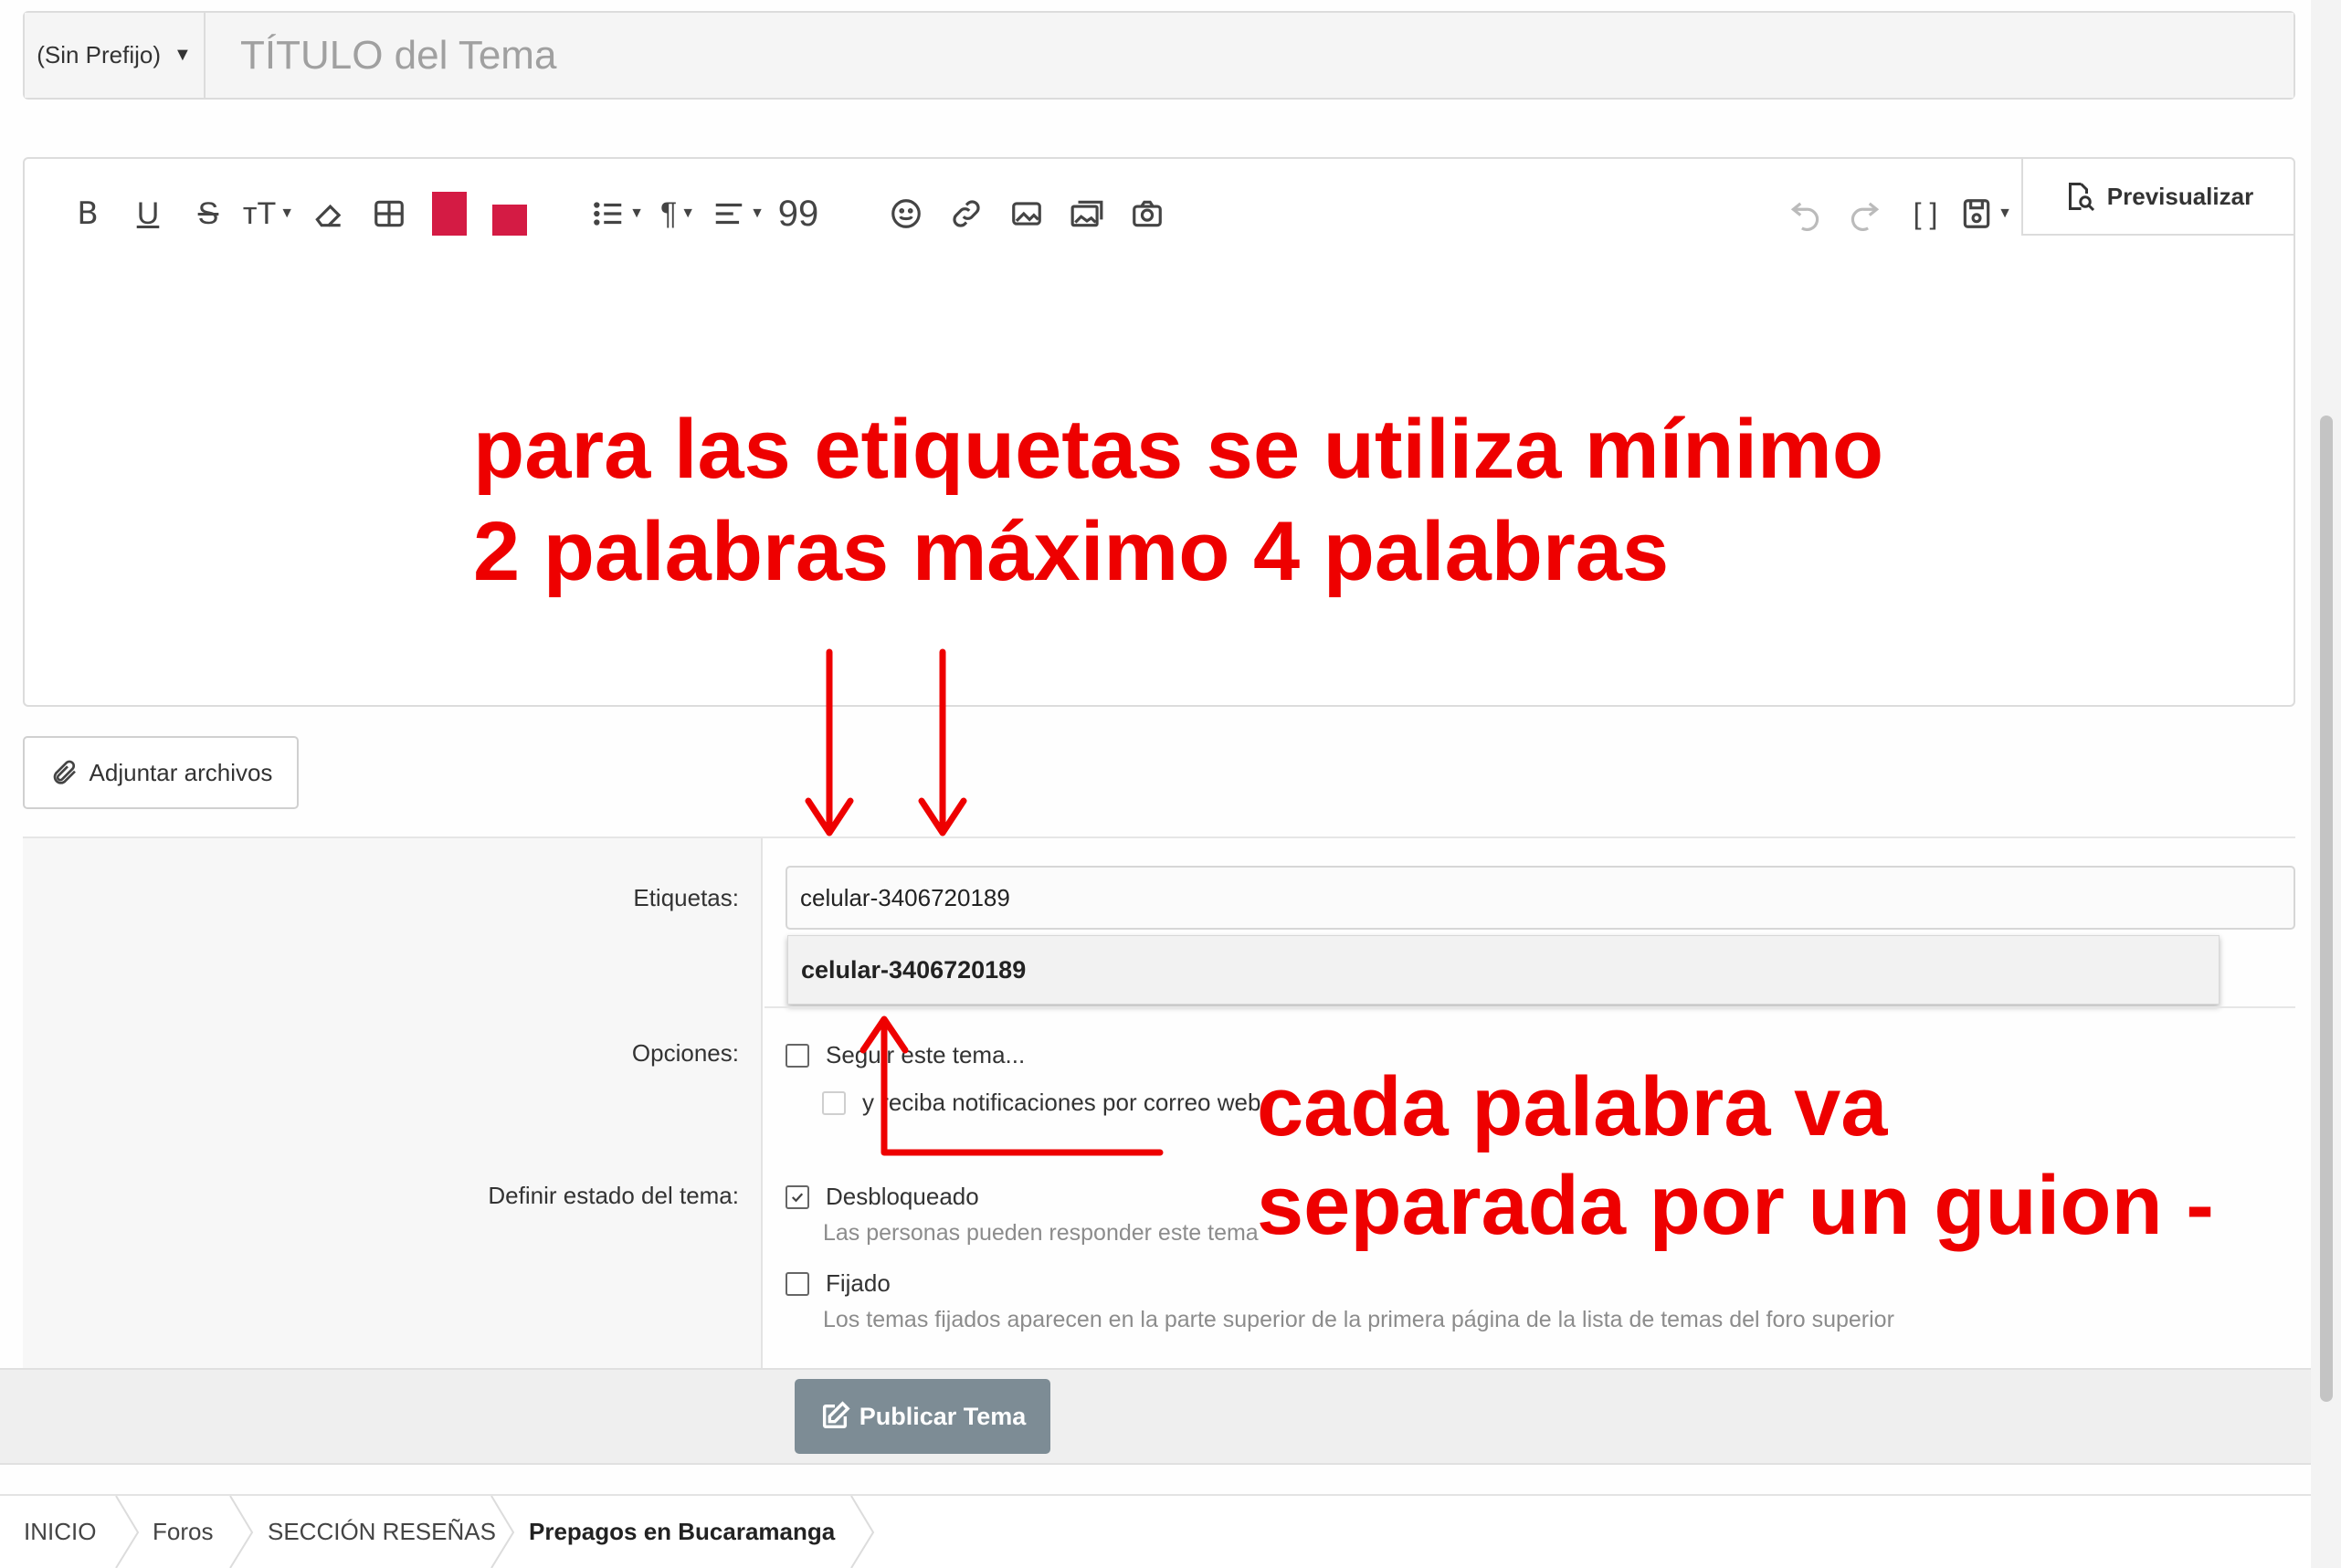 Image resolution: width=2341 pixels, height=1568 pixels. Describe the element at coordinates (829, 742) in the screenshot. I see `arrow-down-left` at that location.